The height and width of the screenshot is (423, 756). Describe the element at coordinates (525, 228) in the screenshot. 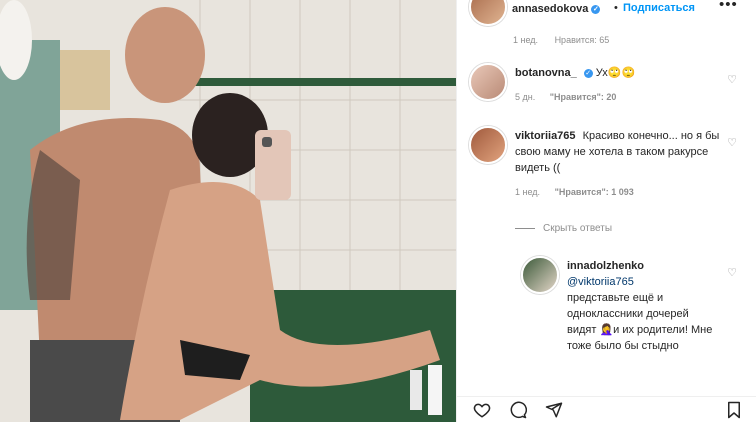

I see `hide-replies-line` at that location.